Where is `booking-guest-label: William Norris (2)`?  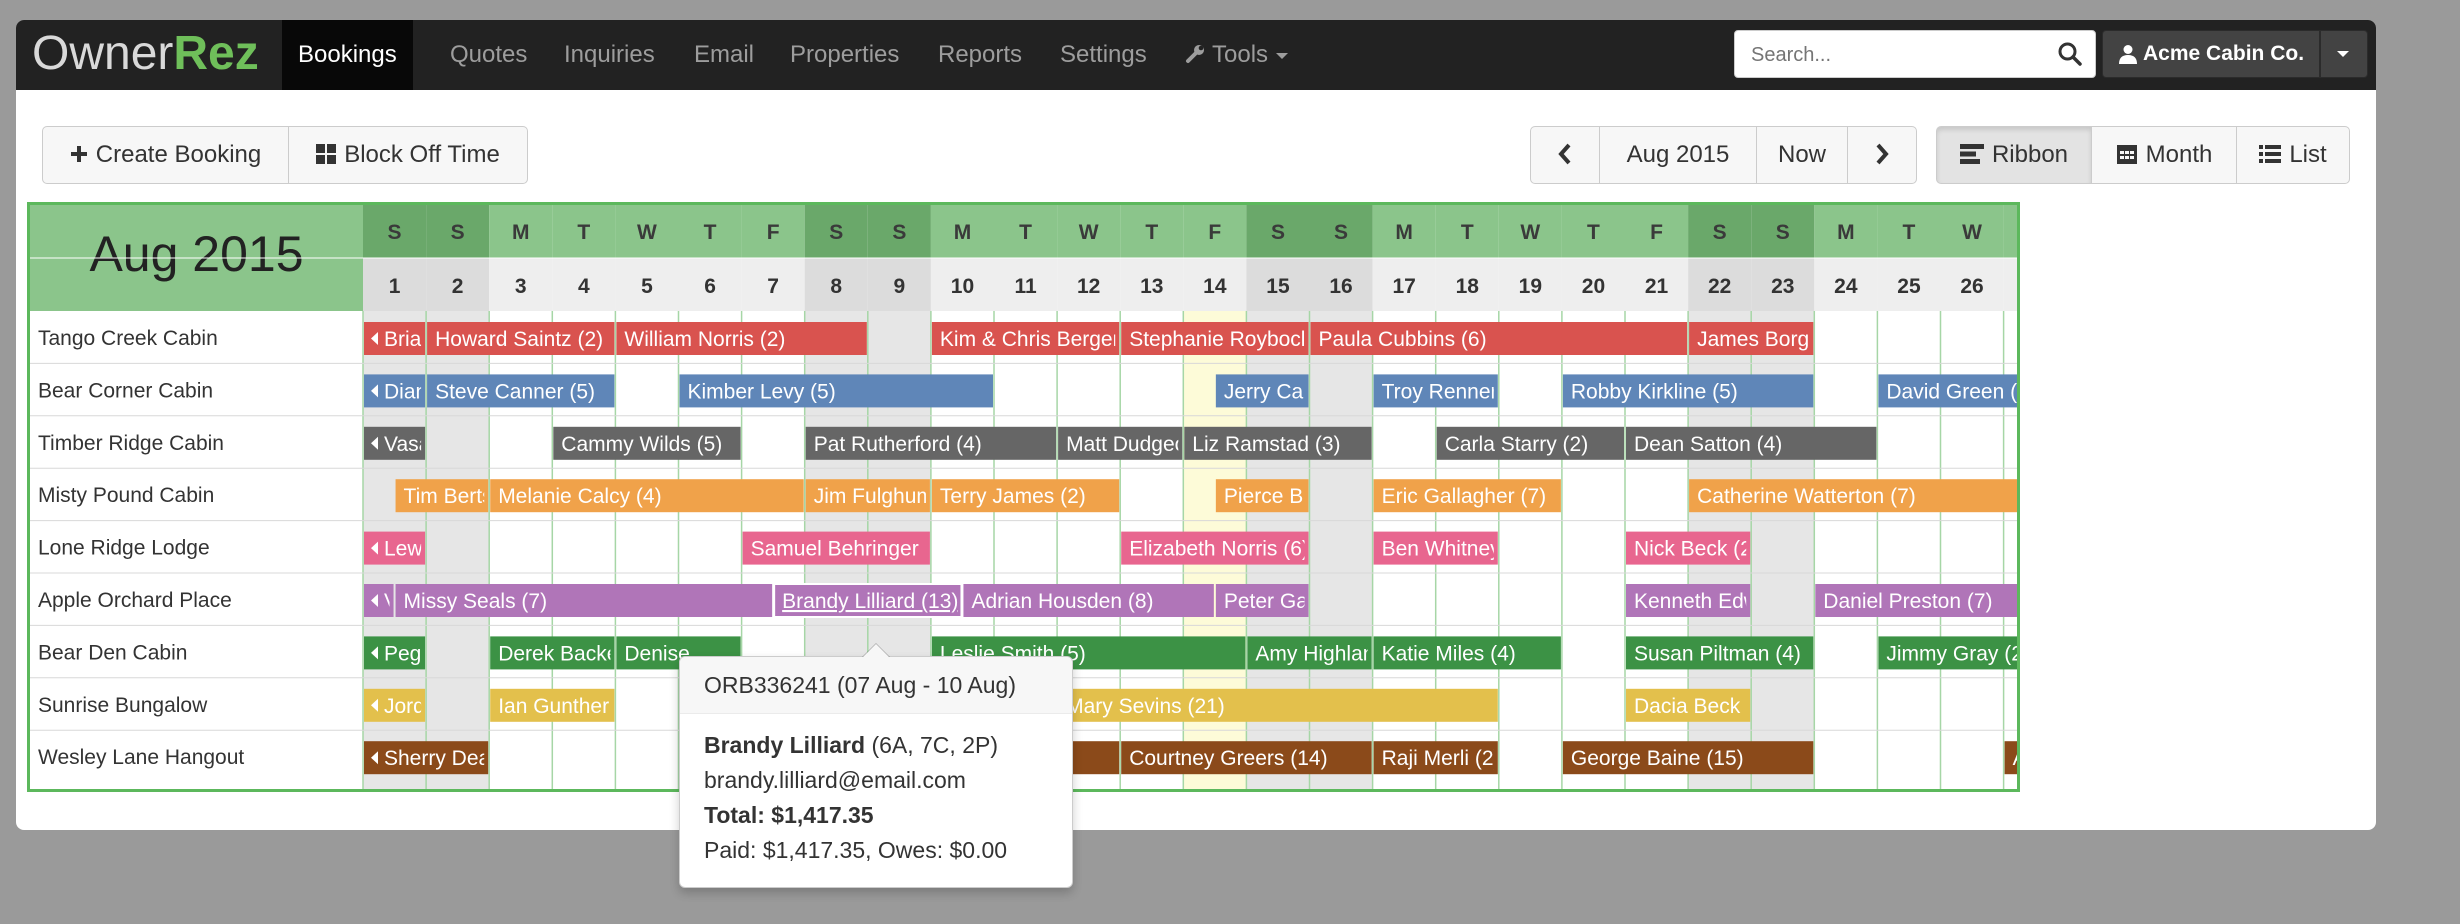 booking-guest-label: William Norris (2) is located at coordinates (704, 339).